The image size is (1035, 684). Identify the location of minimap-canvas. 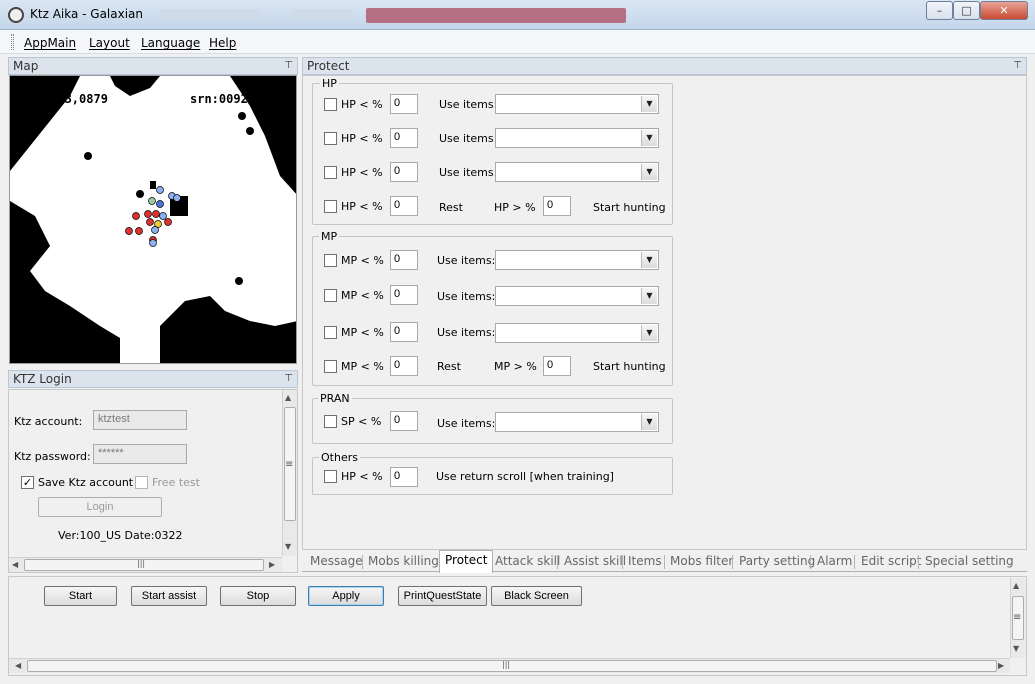
(153, 219).